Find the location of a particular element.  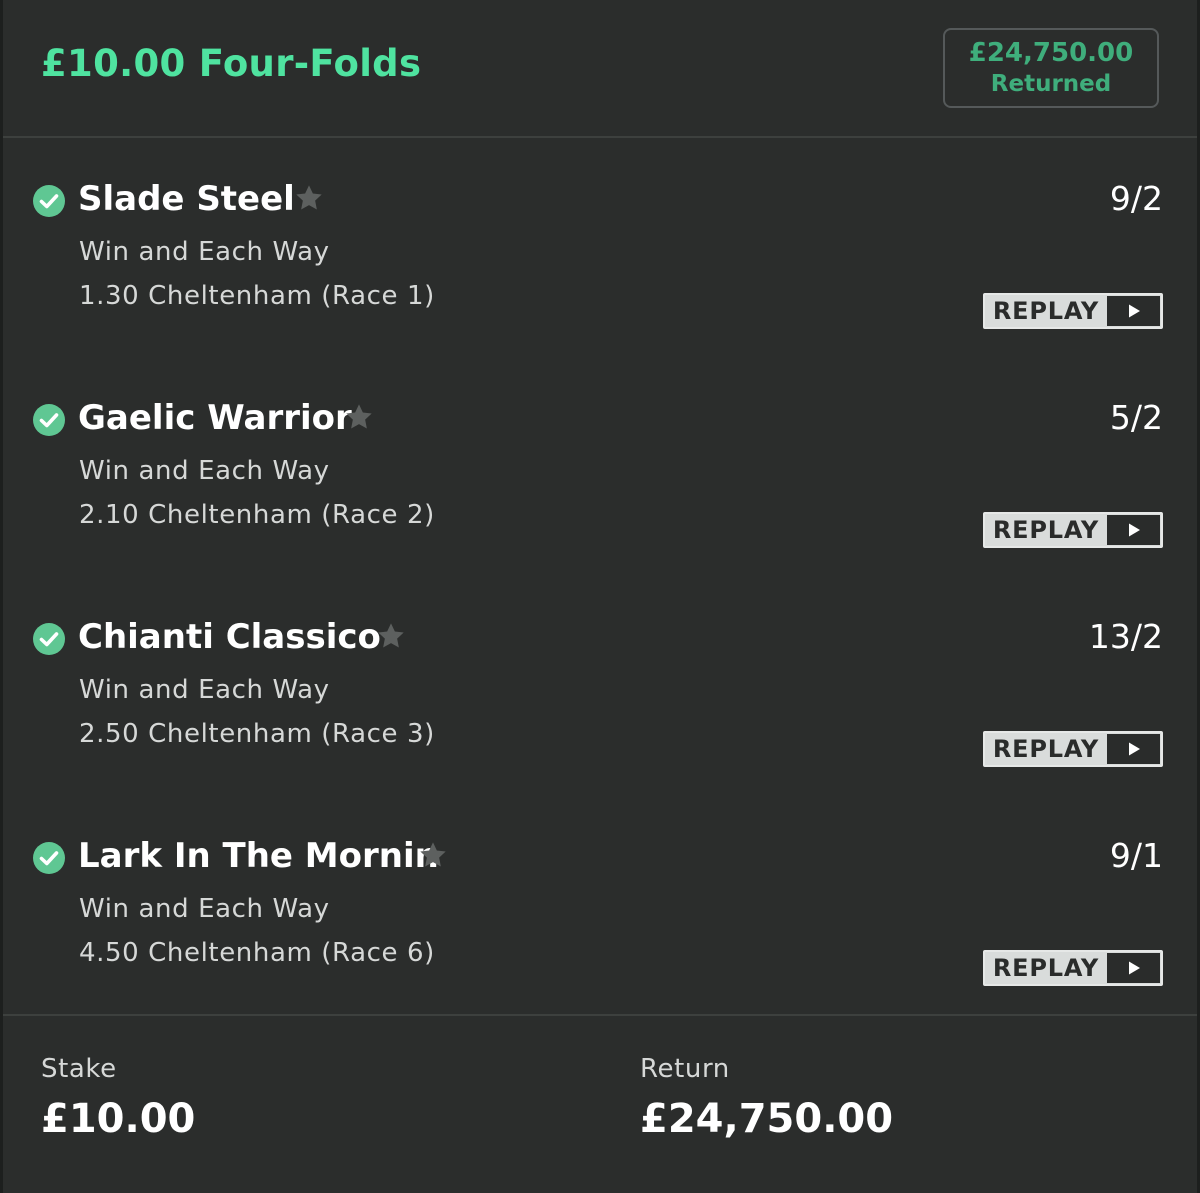

event-time: 4.50 Cheltenham (Race 6) is located at coordinates (257, 953).